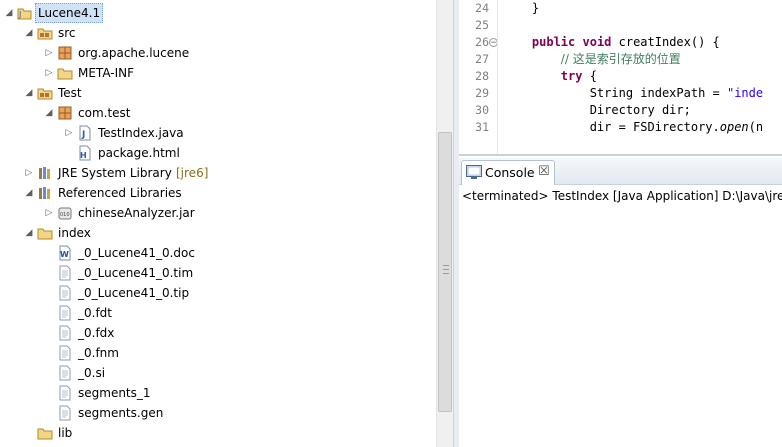 The height and width of the screenshot is (447, 782). What do you see at coordinates (120, 193) in the screenshot?
I see `tree-item-label: Referenced Libraries` at bounding box center [120, 193].